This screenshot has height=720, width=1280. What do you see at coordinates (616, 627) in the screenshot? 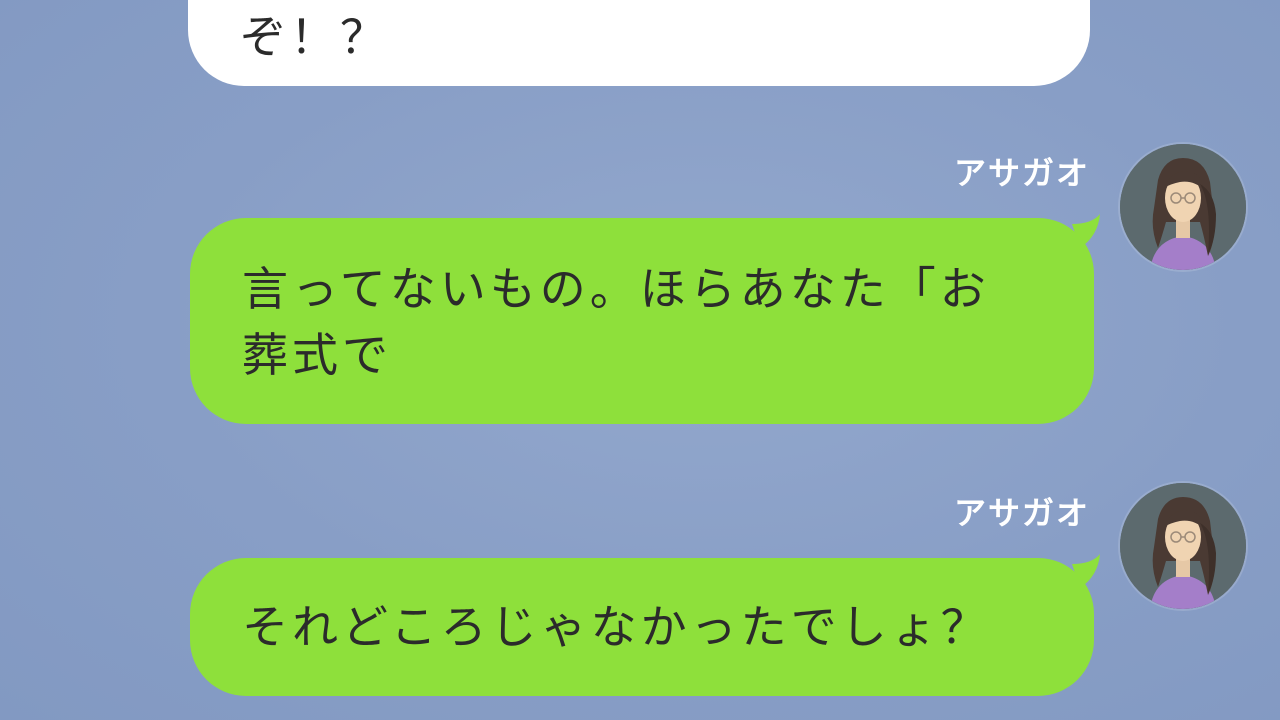
I see `message-text-line: それどころじゃなかったでしょ？` at bounding box center [616, 627].